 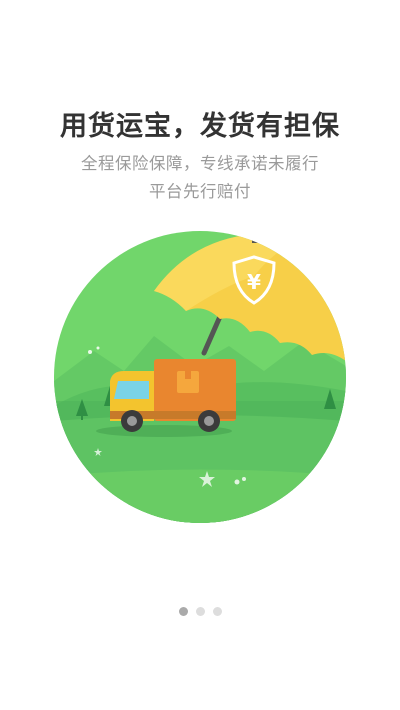 What do you see at coordinates (200, 126) in the screenshot?
I see `page-title: 用货运宝，发货有担保` at bounding box center [200, 126].